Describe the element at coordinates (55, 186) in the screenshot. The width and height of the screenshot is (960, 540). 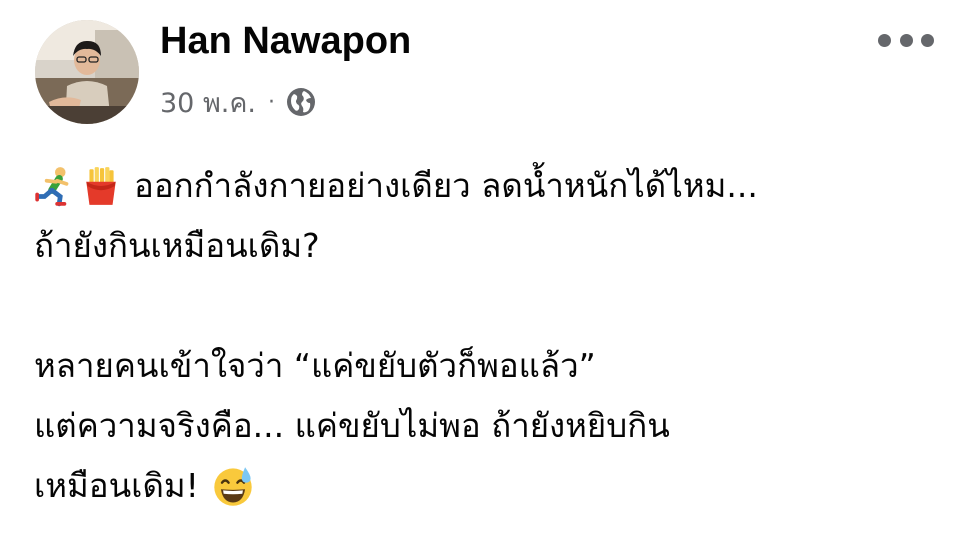
I see `runner-emoji` at that location.